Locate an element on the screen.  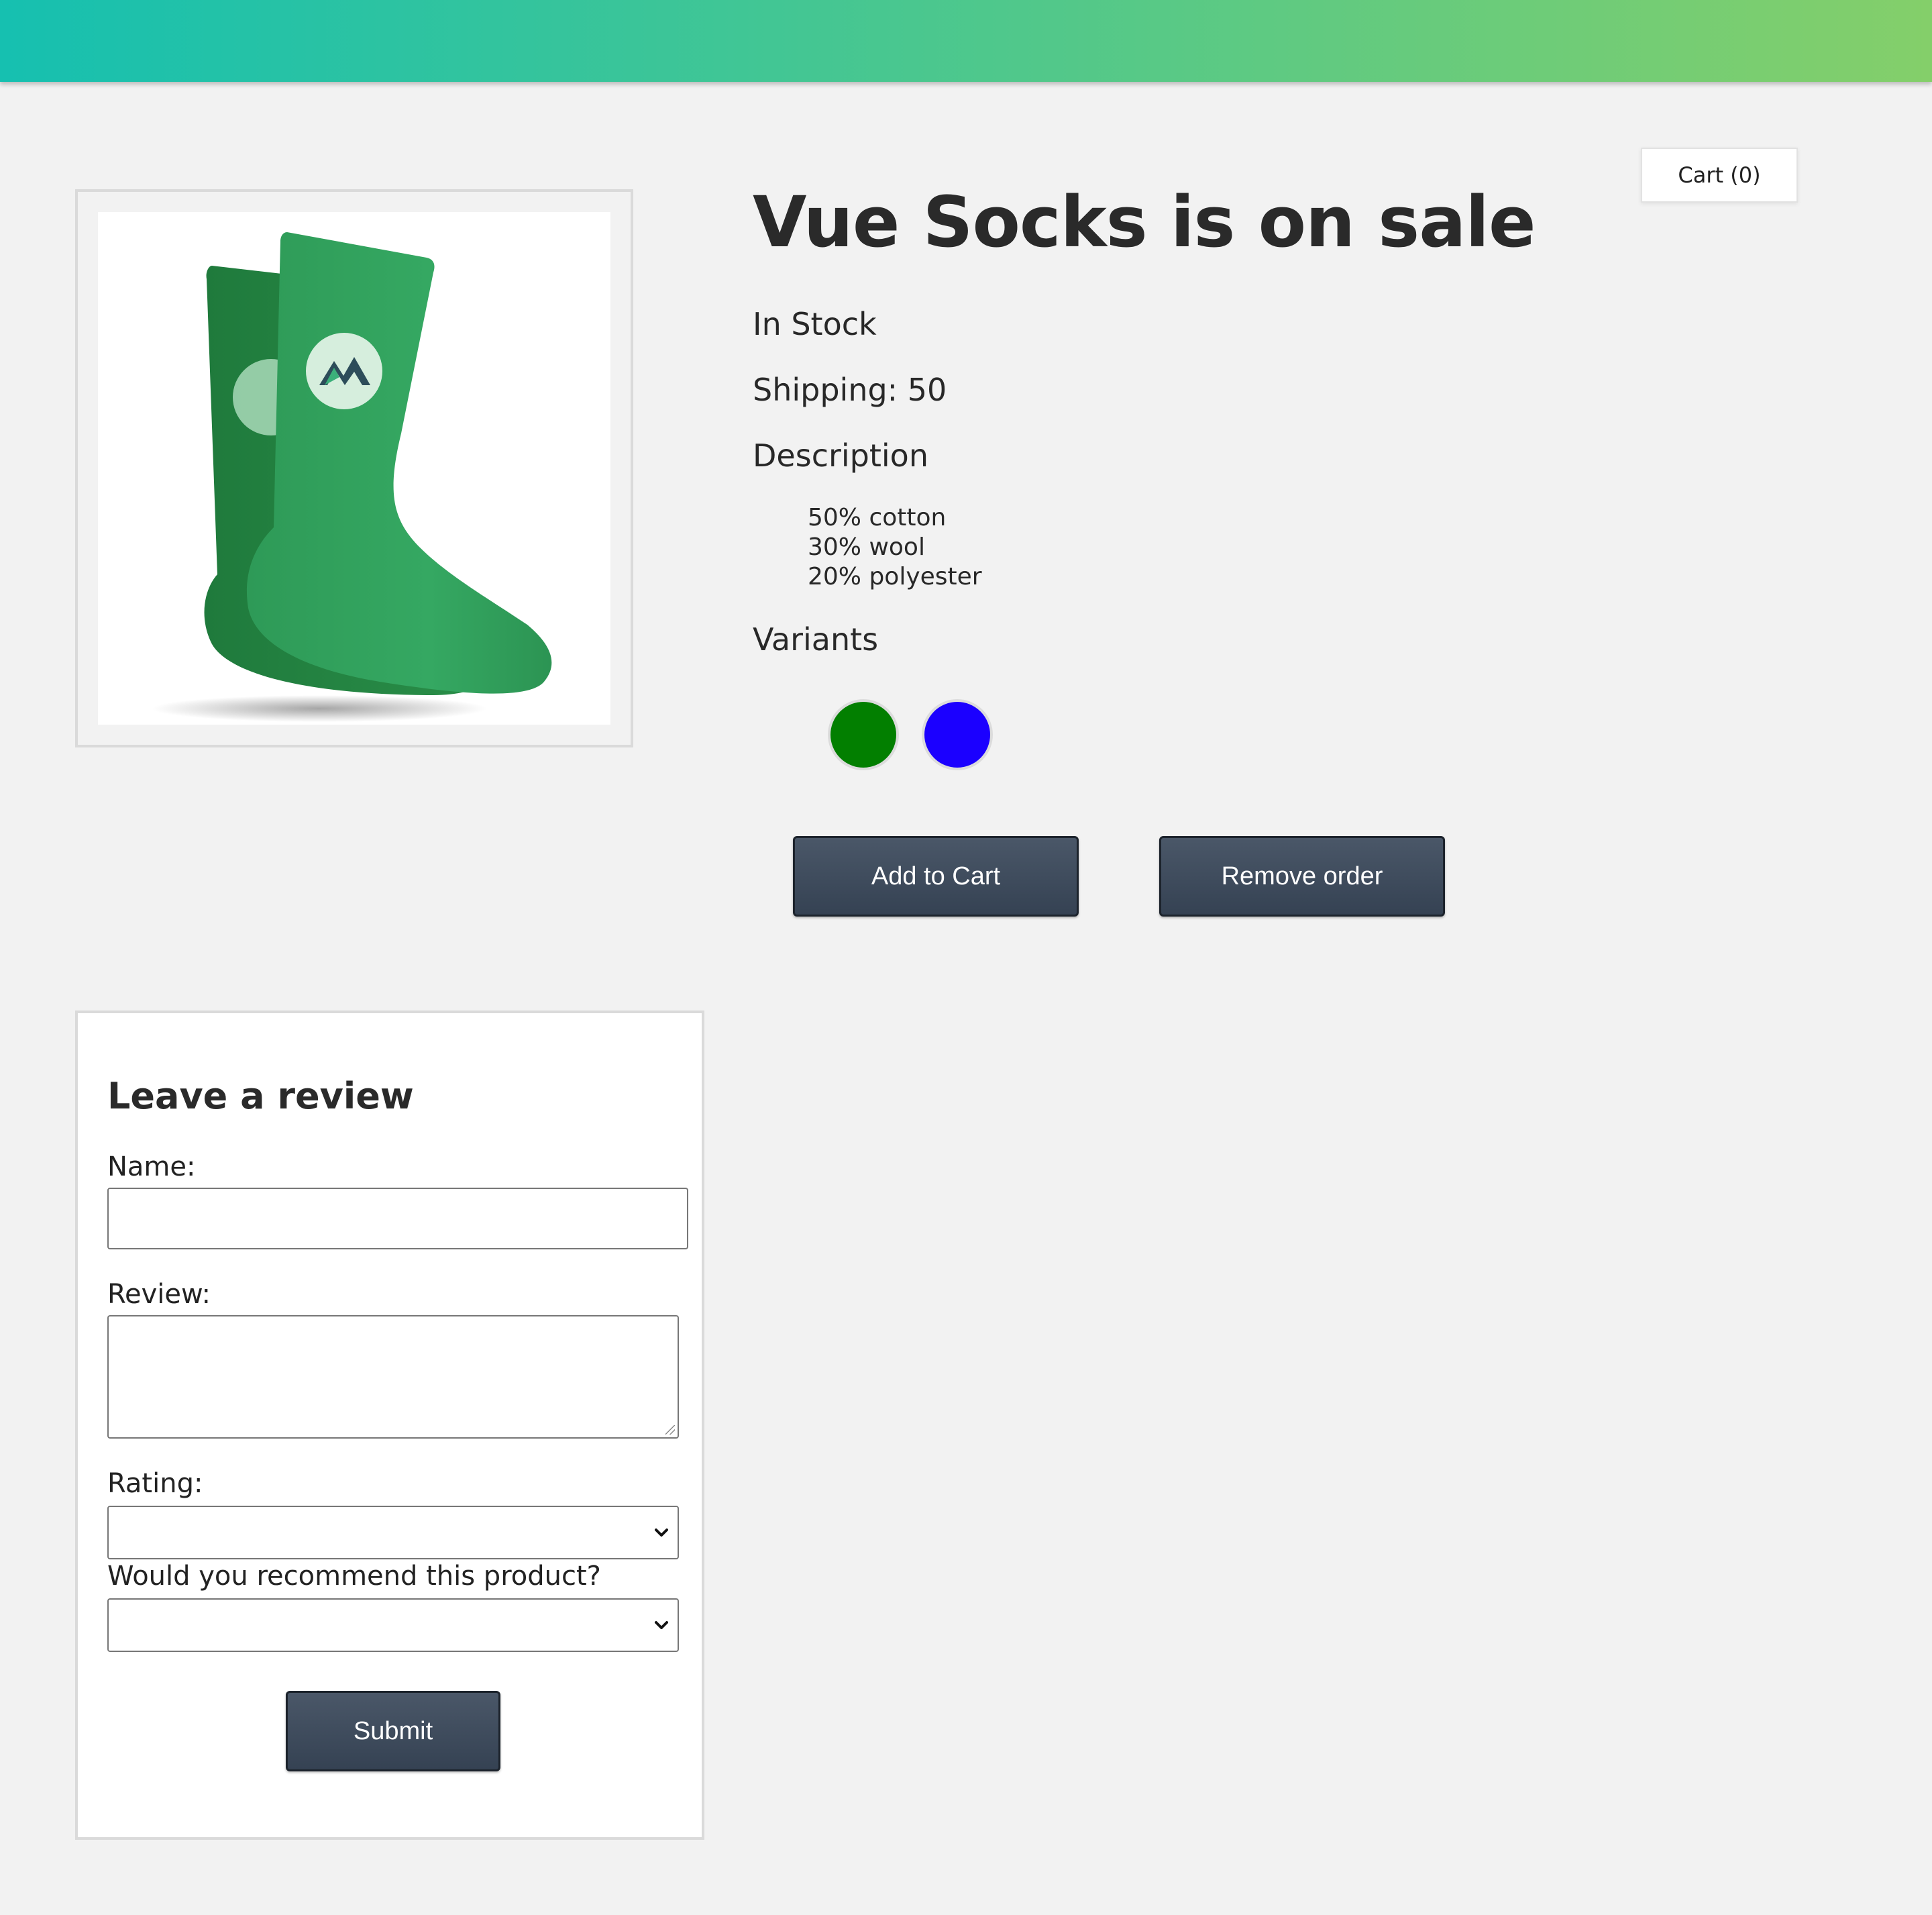
name-input is located at coordinates (397, 1218).